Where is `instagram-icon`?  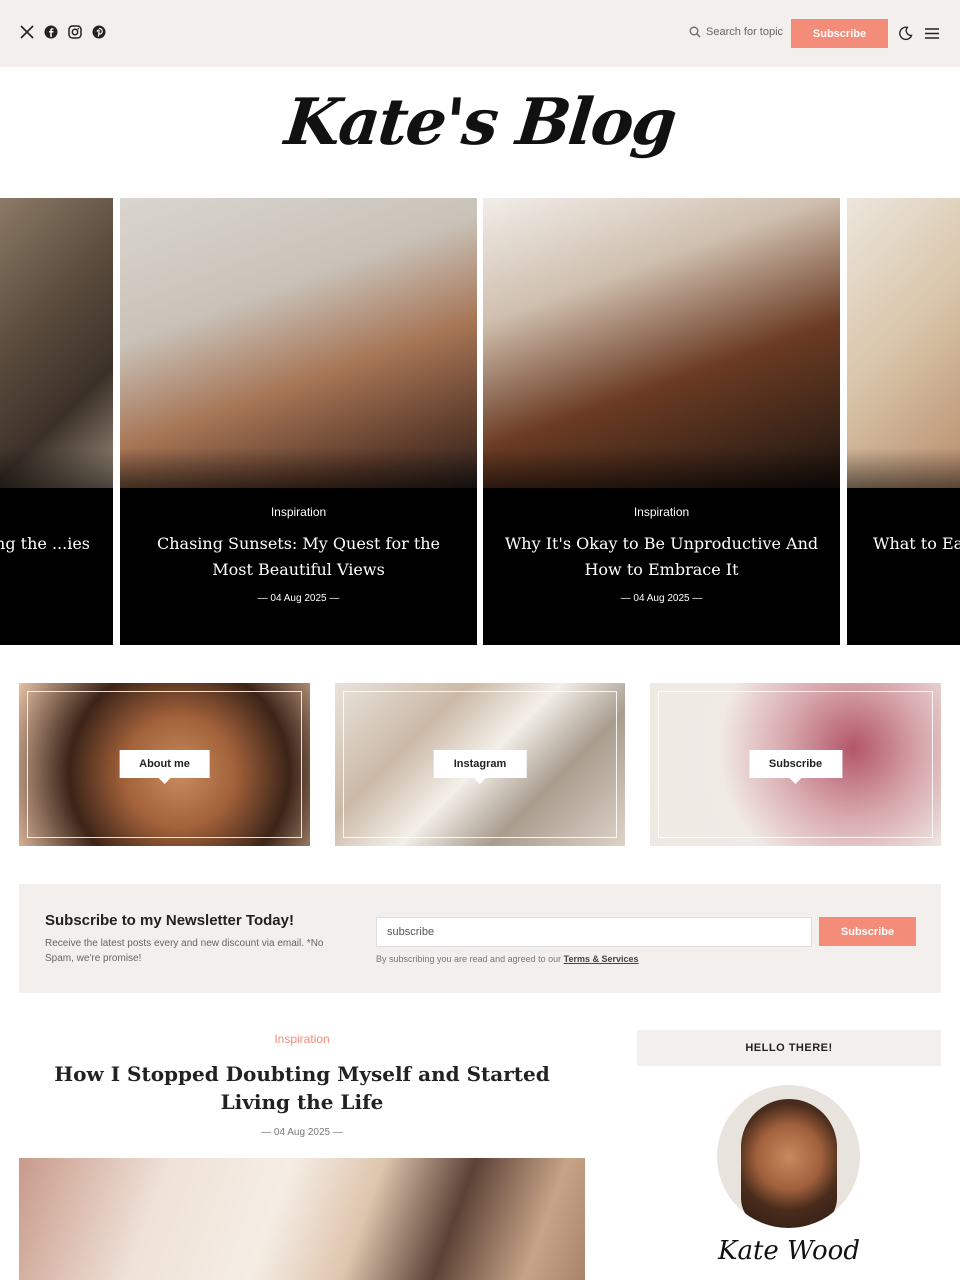 instagram-icon is located at coordinates (75, 32).